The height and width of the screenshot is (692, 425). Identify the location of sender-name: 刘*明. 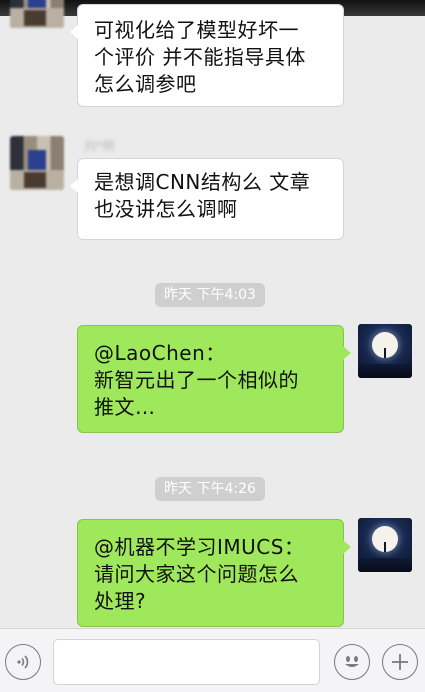
(99, 146).